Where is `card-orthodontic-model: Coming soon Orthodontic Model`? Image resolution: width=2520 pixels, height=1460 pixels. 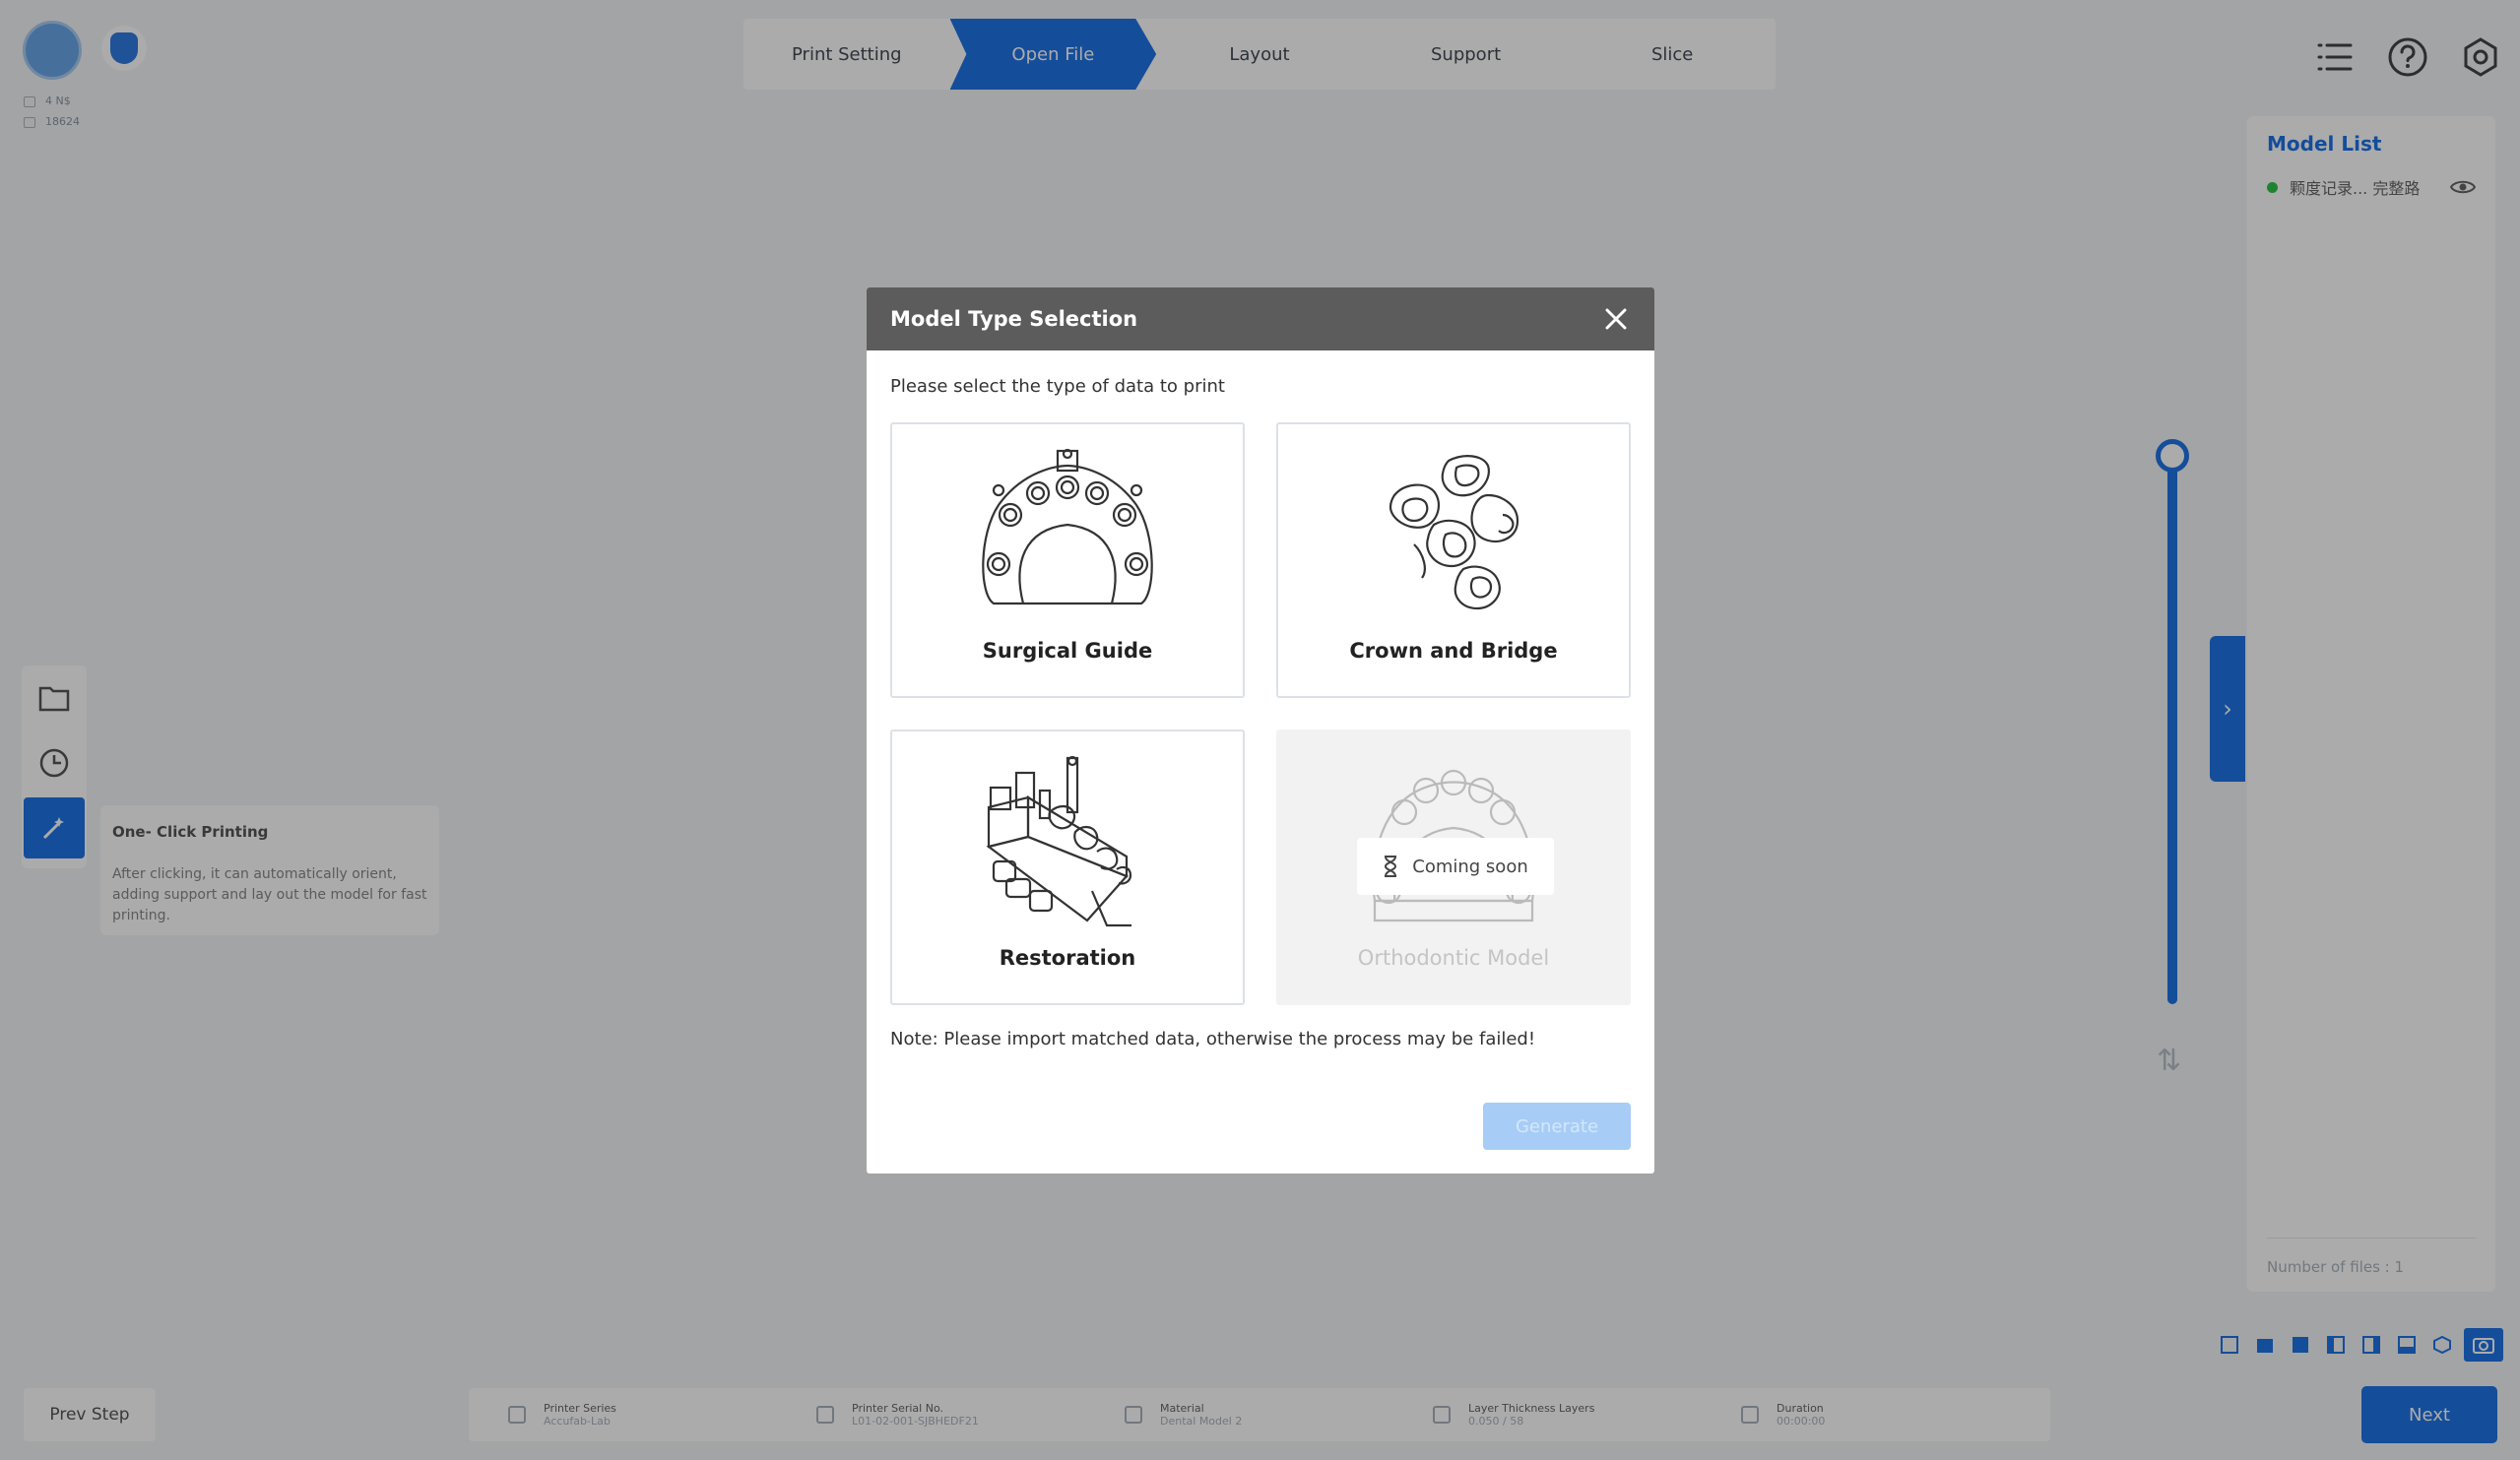
card-orthodontic-model: Coming soon Orthodontic Model is located at coordinates (1453, 867).